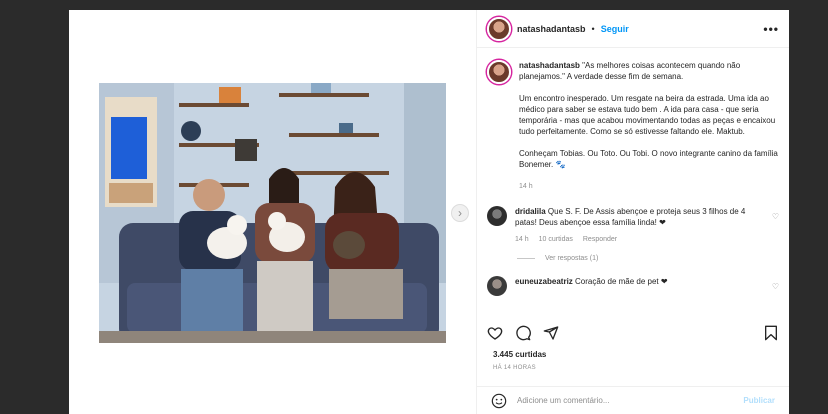 This screenshot has height=414, width=828. What do you see at coordinates (499, 28) in the screenshot?
I see `author-avatar` at bounding box center [499, 28].